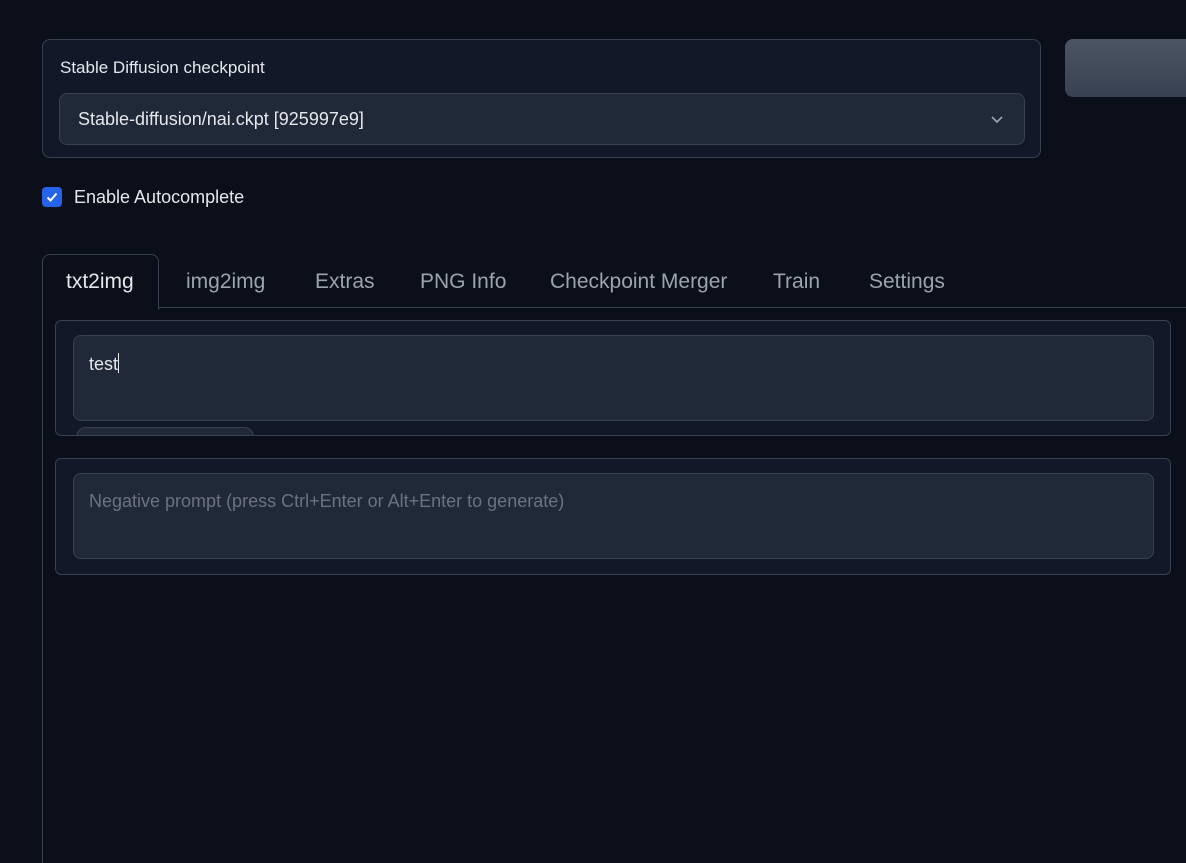 This screenshot has height=863, width=1186. I want to click on tab-content-border, so click(42, 585).